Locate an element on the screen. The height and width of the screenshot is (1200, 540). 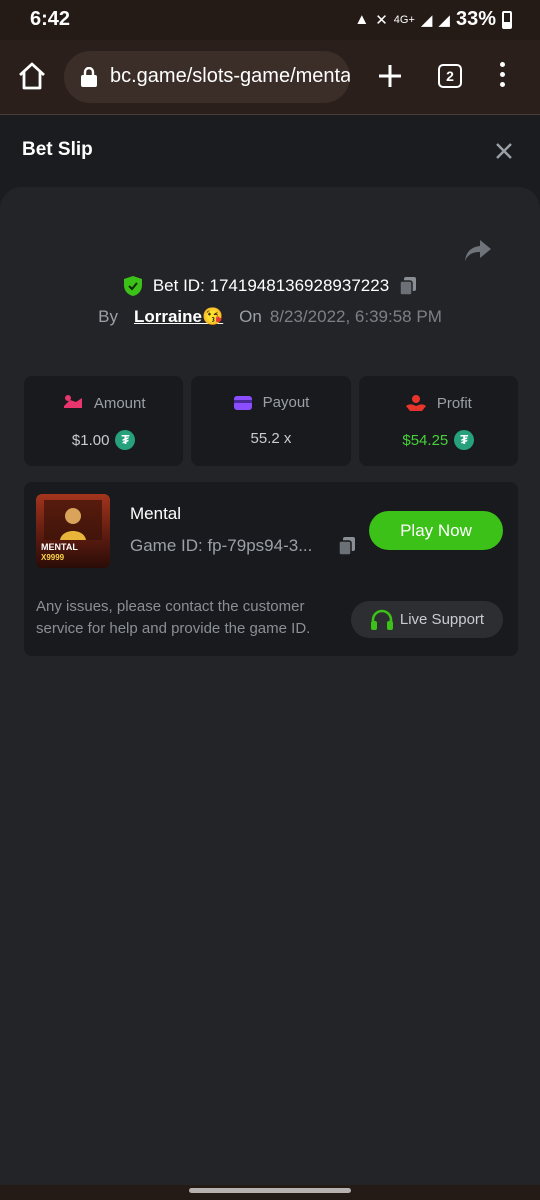
profit-value-row: $54.25 ₮ is located at coordinates (438, 440).